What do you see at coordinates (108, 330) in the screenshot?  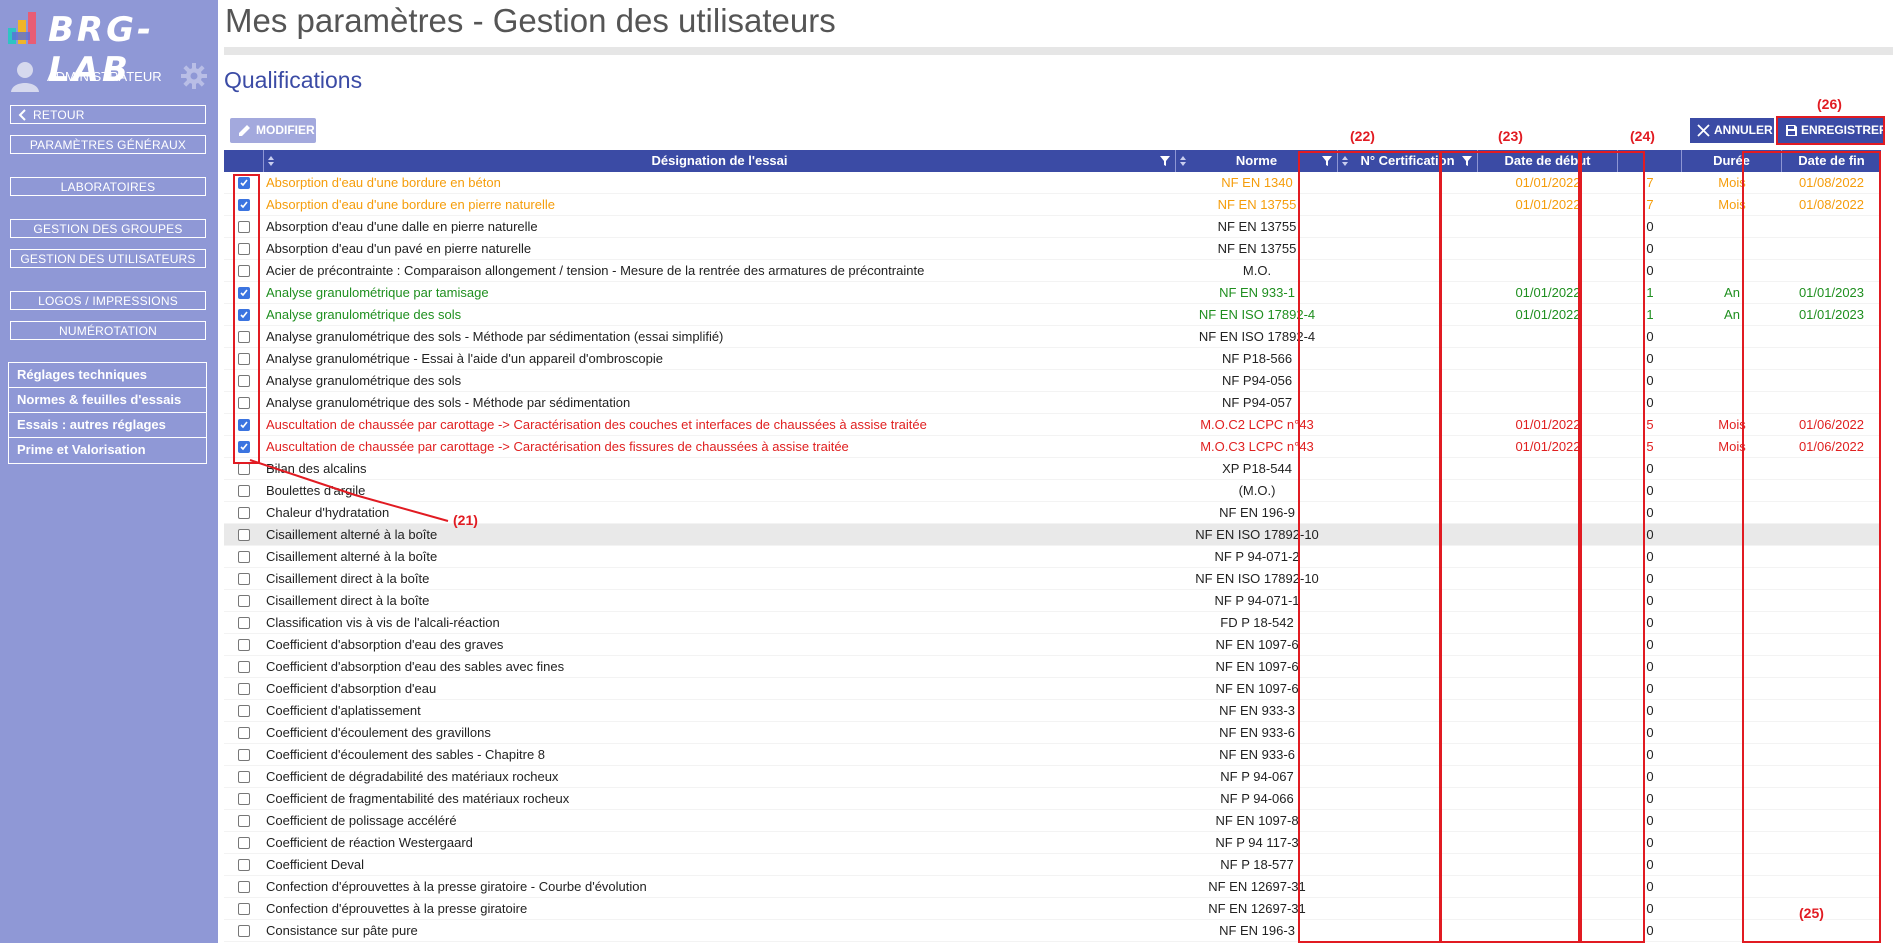 I see `numbering-button: NUMÉROTATION` at bounding box center [108, 330].